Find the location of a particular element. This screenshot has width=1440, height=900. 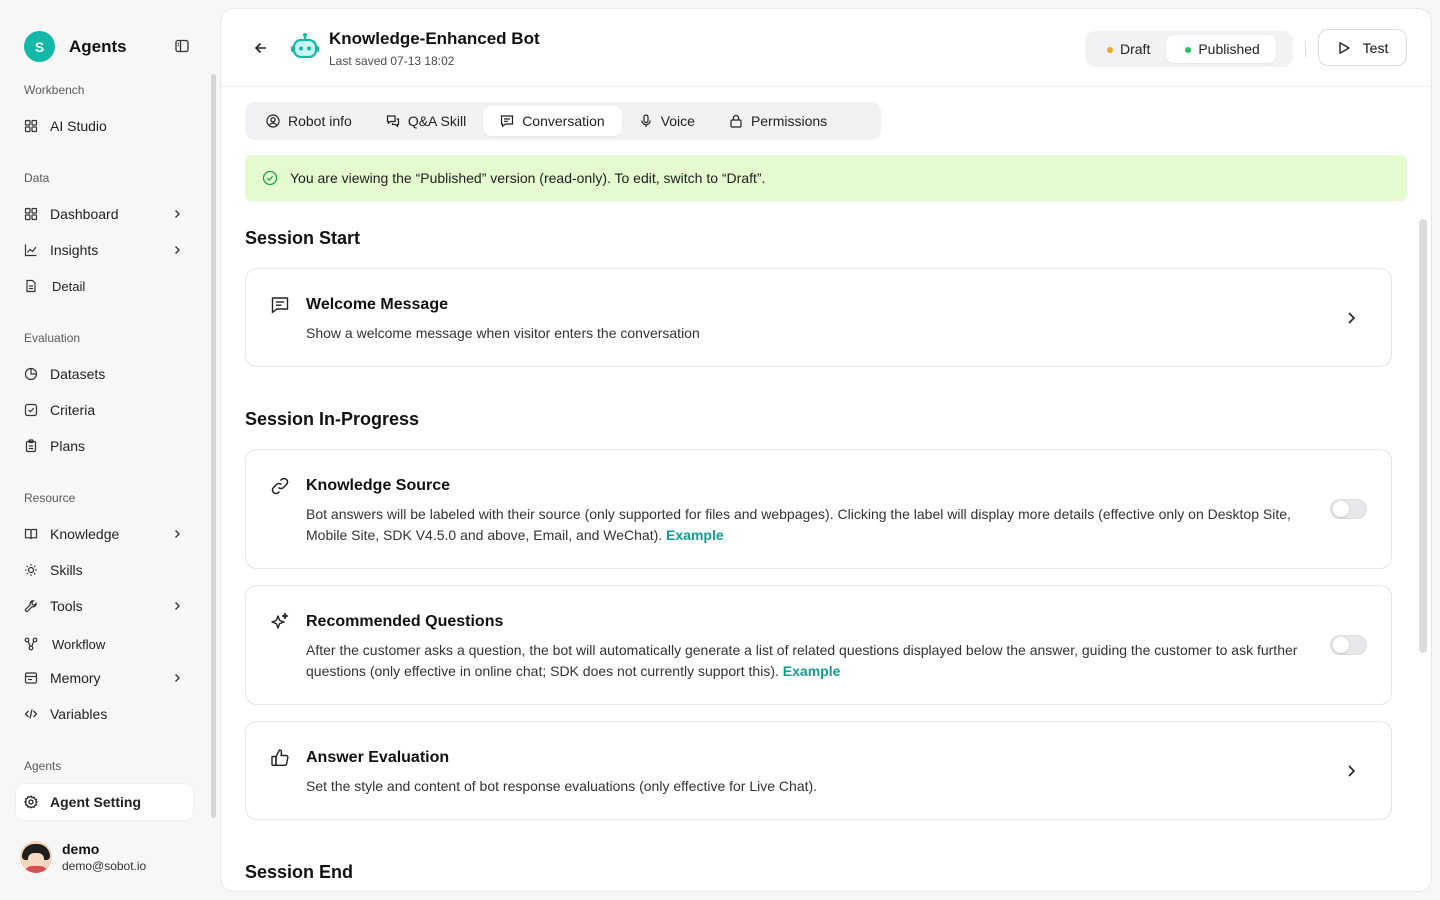

brand: S Agents is located at coordinates (75, 46).